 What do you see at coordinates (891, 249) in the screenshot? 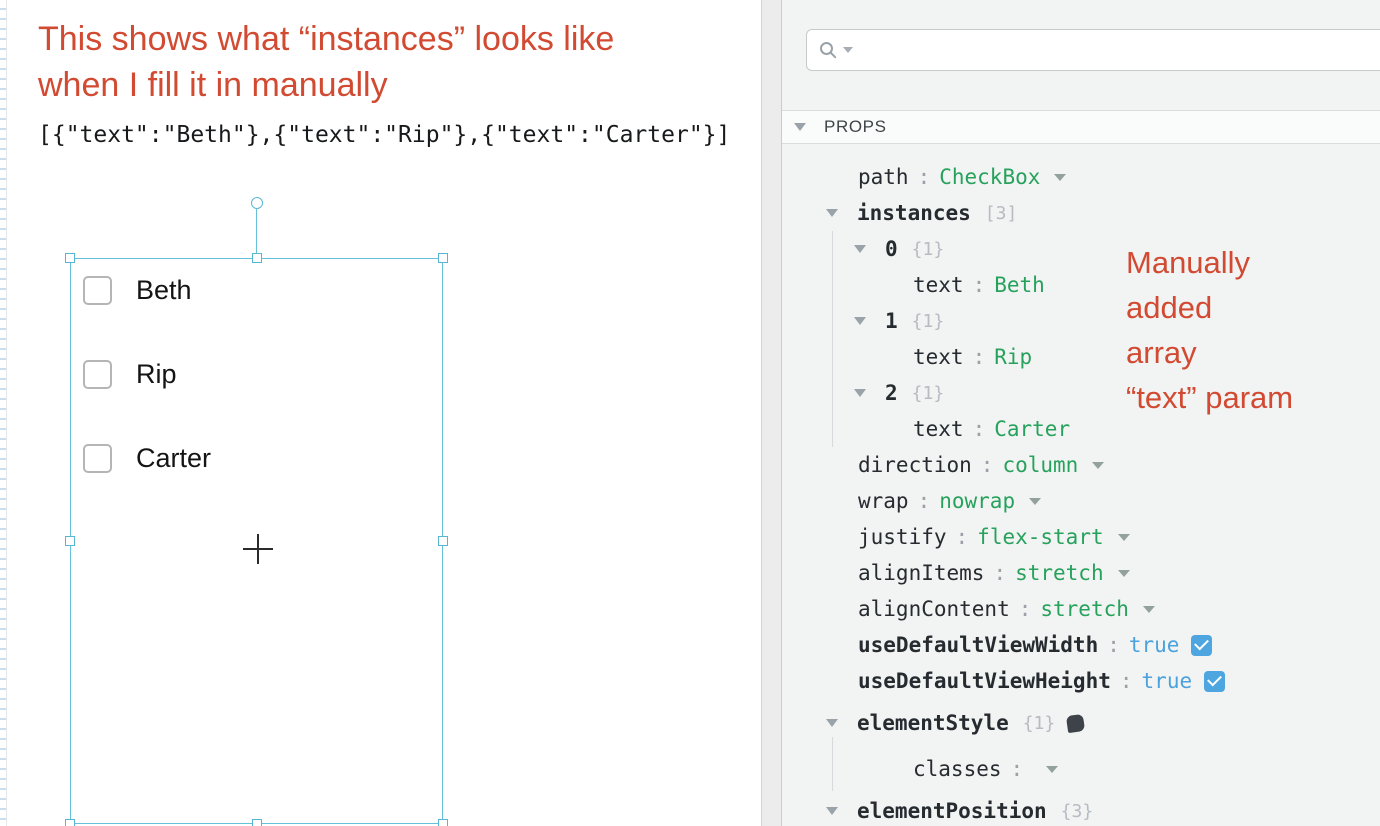
I see `prop-key: 0` at bounding box center [891, 249].